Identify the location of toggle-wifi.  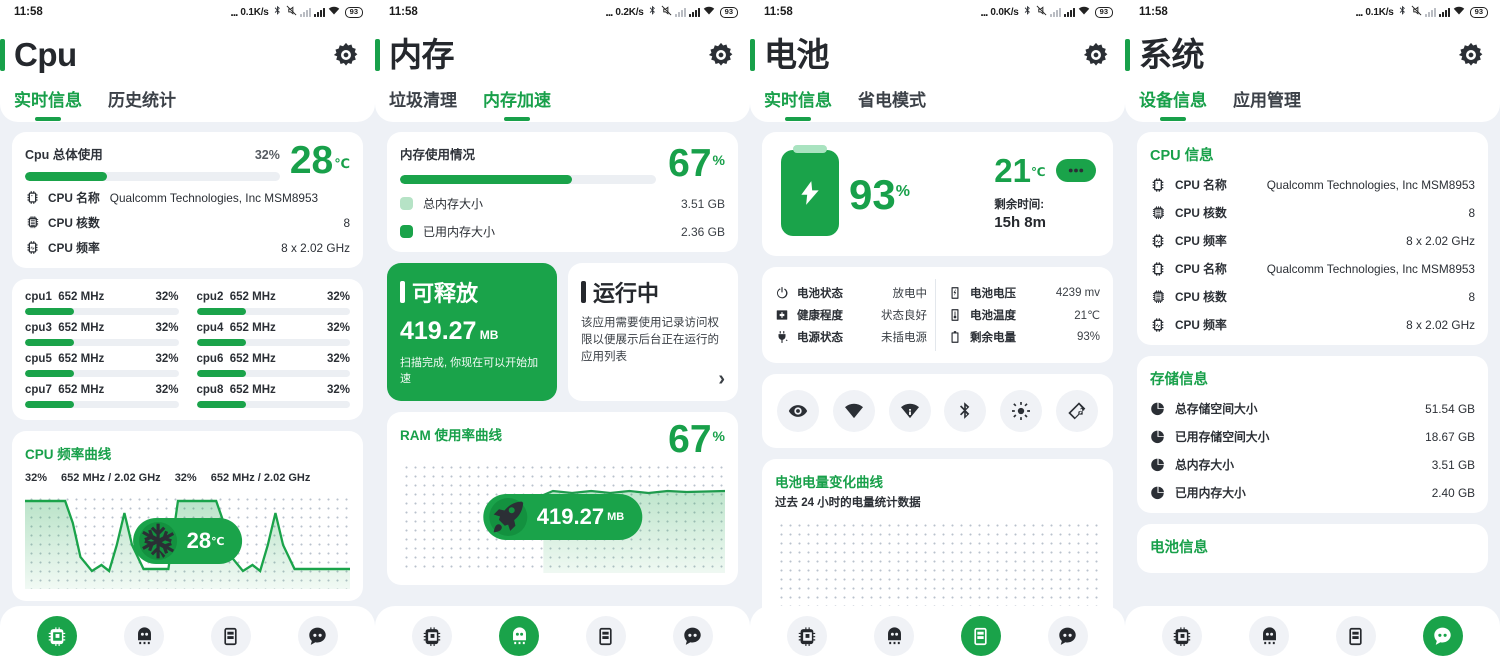
(853, 411).